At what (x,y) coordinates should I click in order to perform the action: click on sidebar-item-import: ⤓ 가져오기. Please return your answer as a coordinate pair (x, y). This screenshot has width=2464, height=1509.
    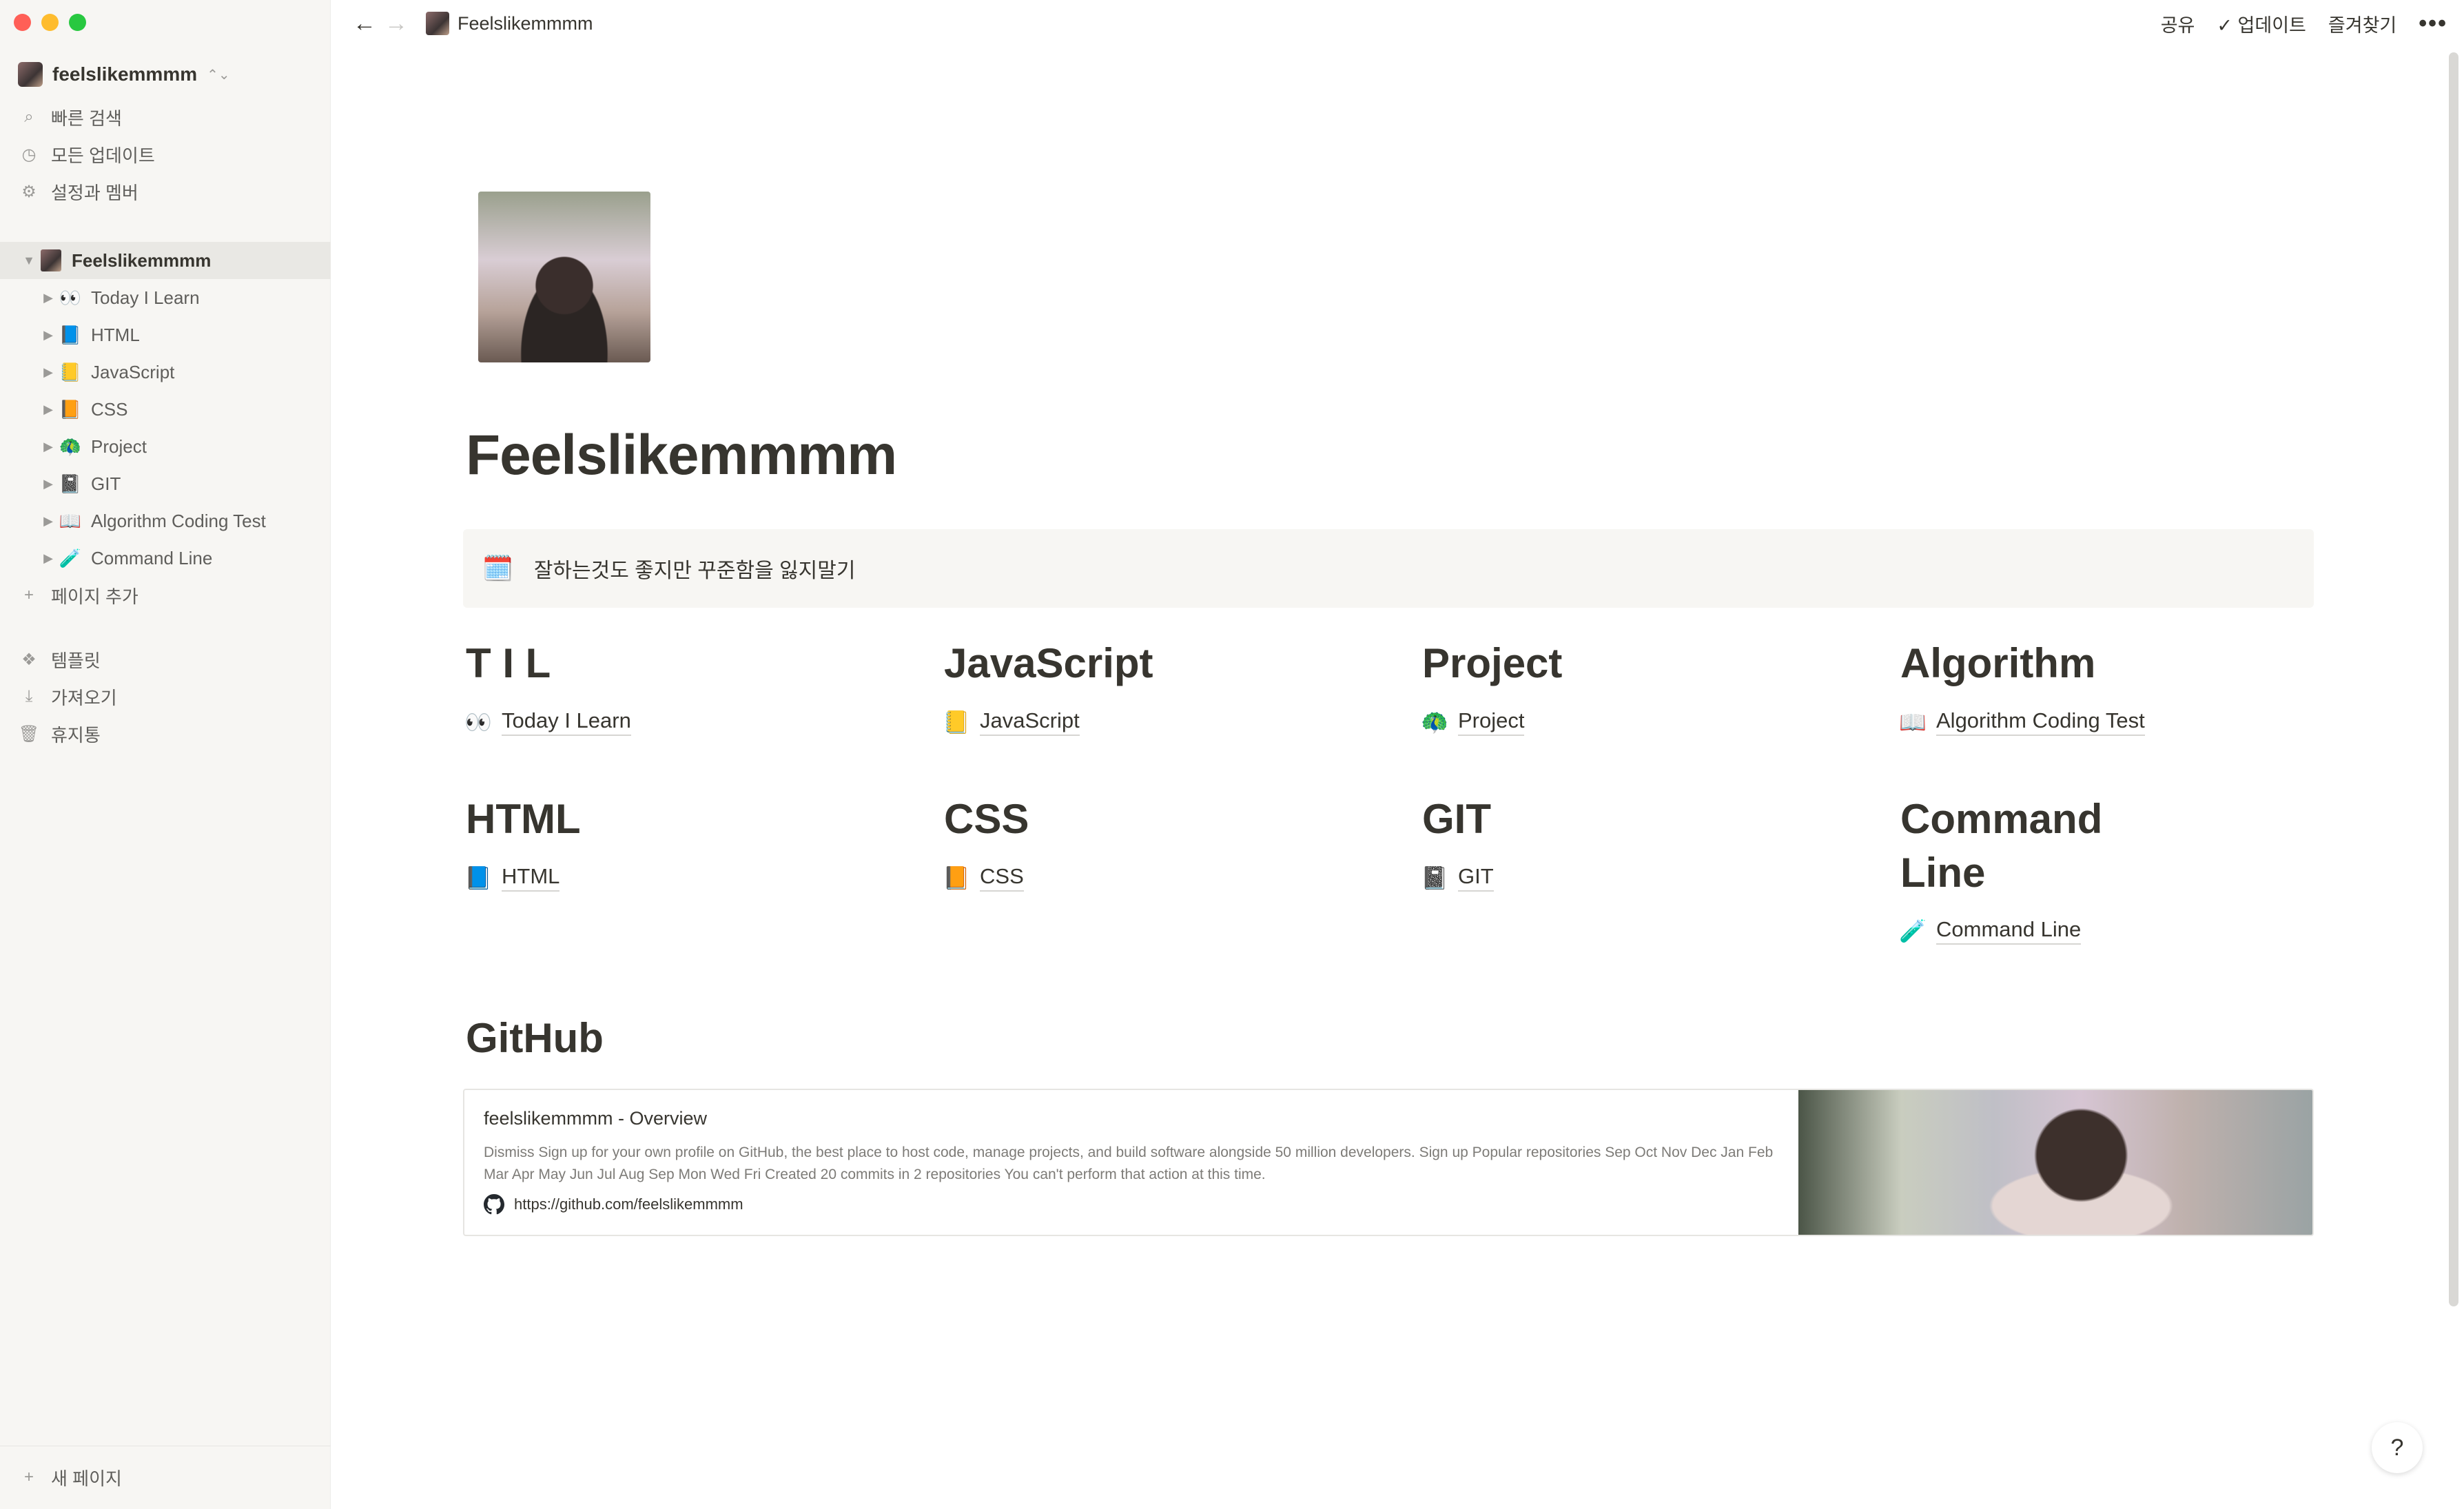
    Looking at the image, I should click on (165, 696).